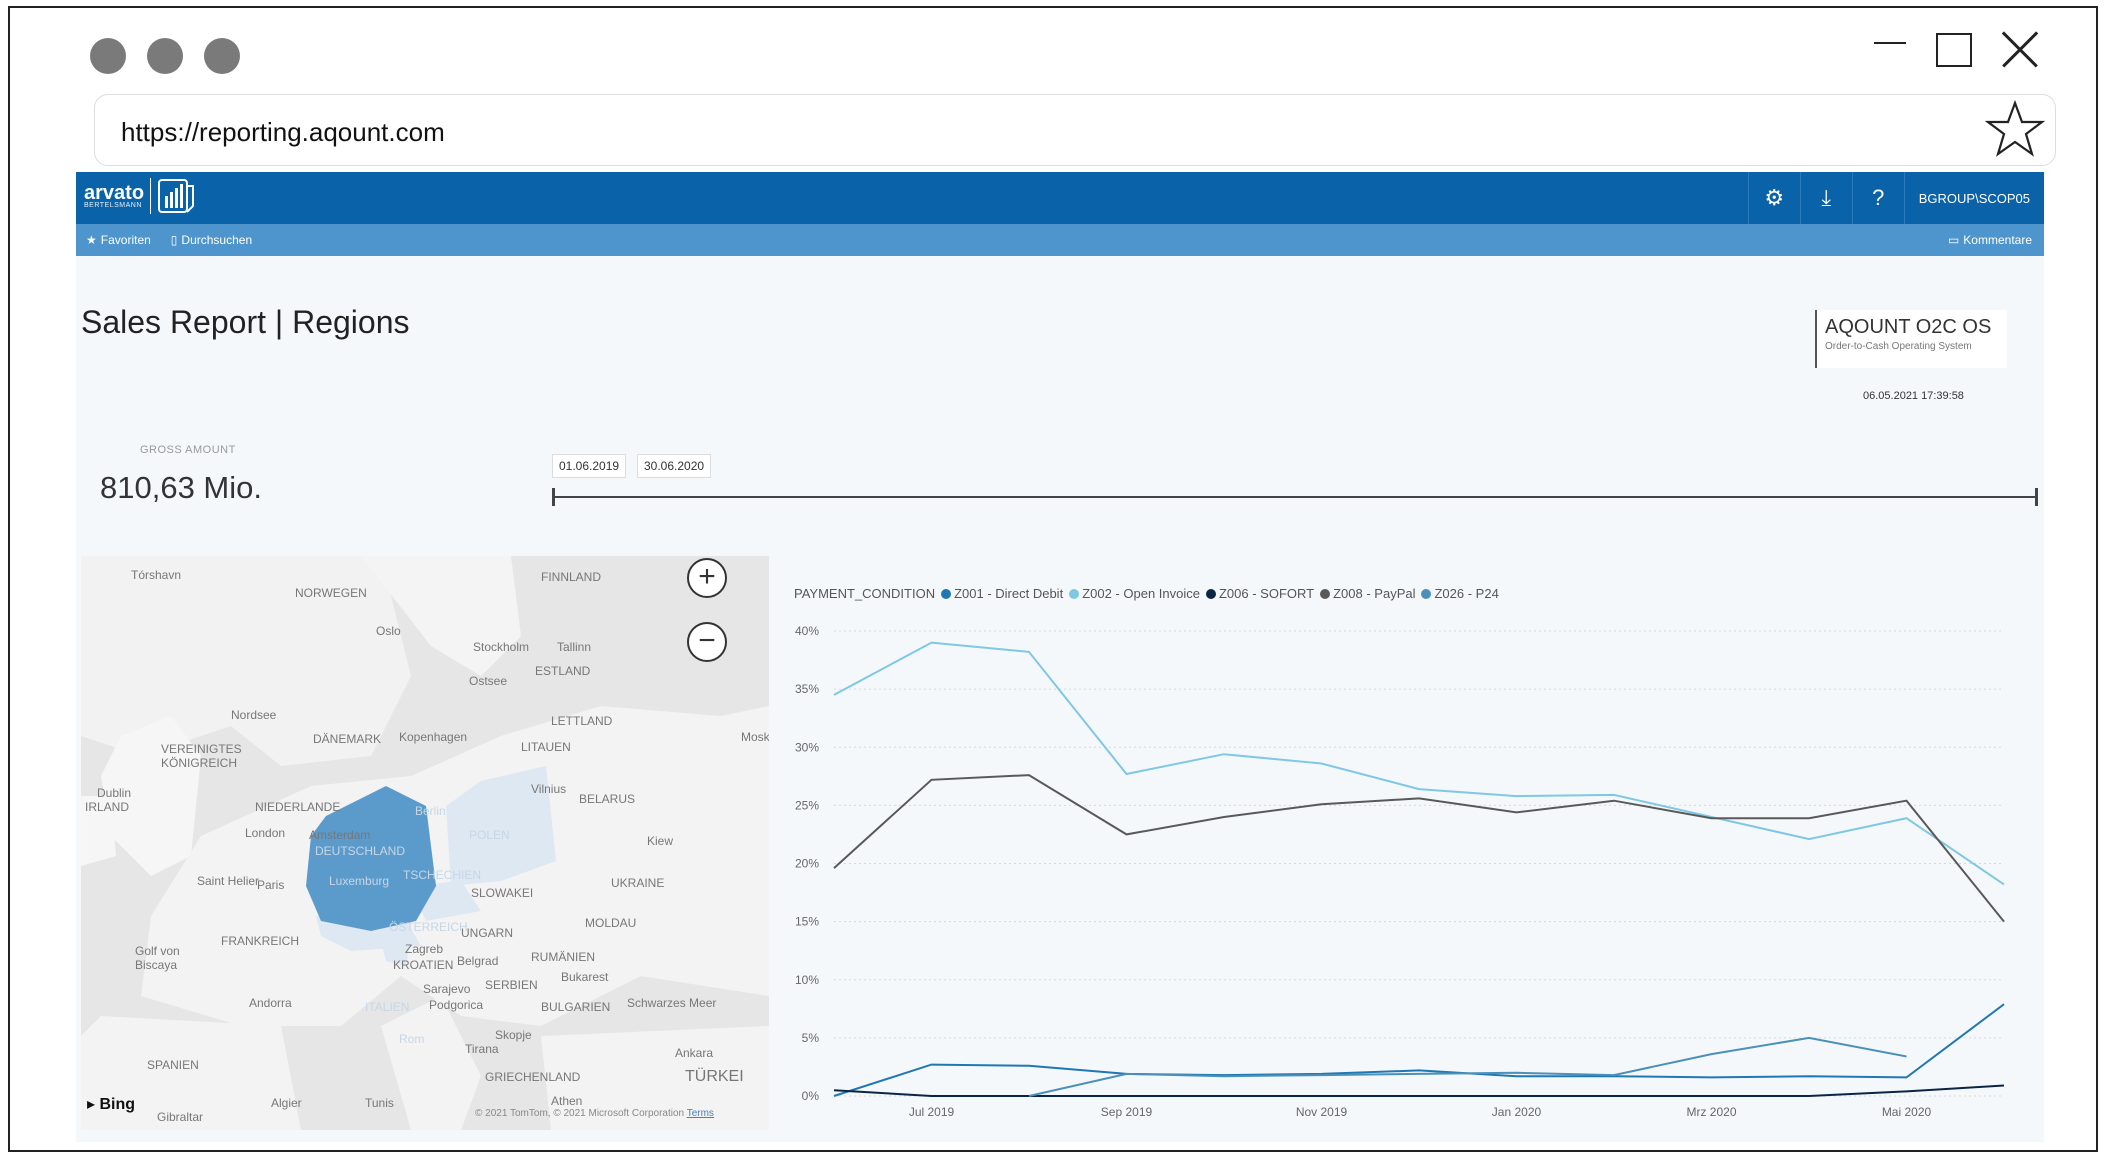 Image resolution: width=2104 pixels, height=1156 pixels. What do you see at coordinates (811, 1096) in the screenshot?
I see `y-tick-label: 0%` at bounding box center [811, 1096].